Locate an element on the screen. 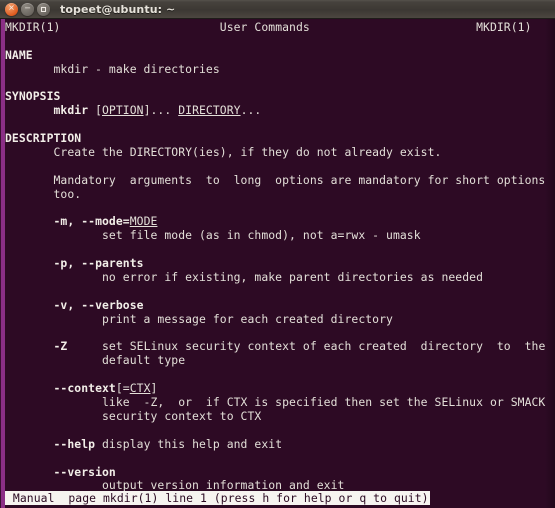  terminal-text: MODE is located at coordinates (143, 221).